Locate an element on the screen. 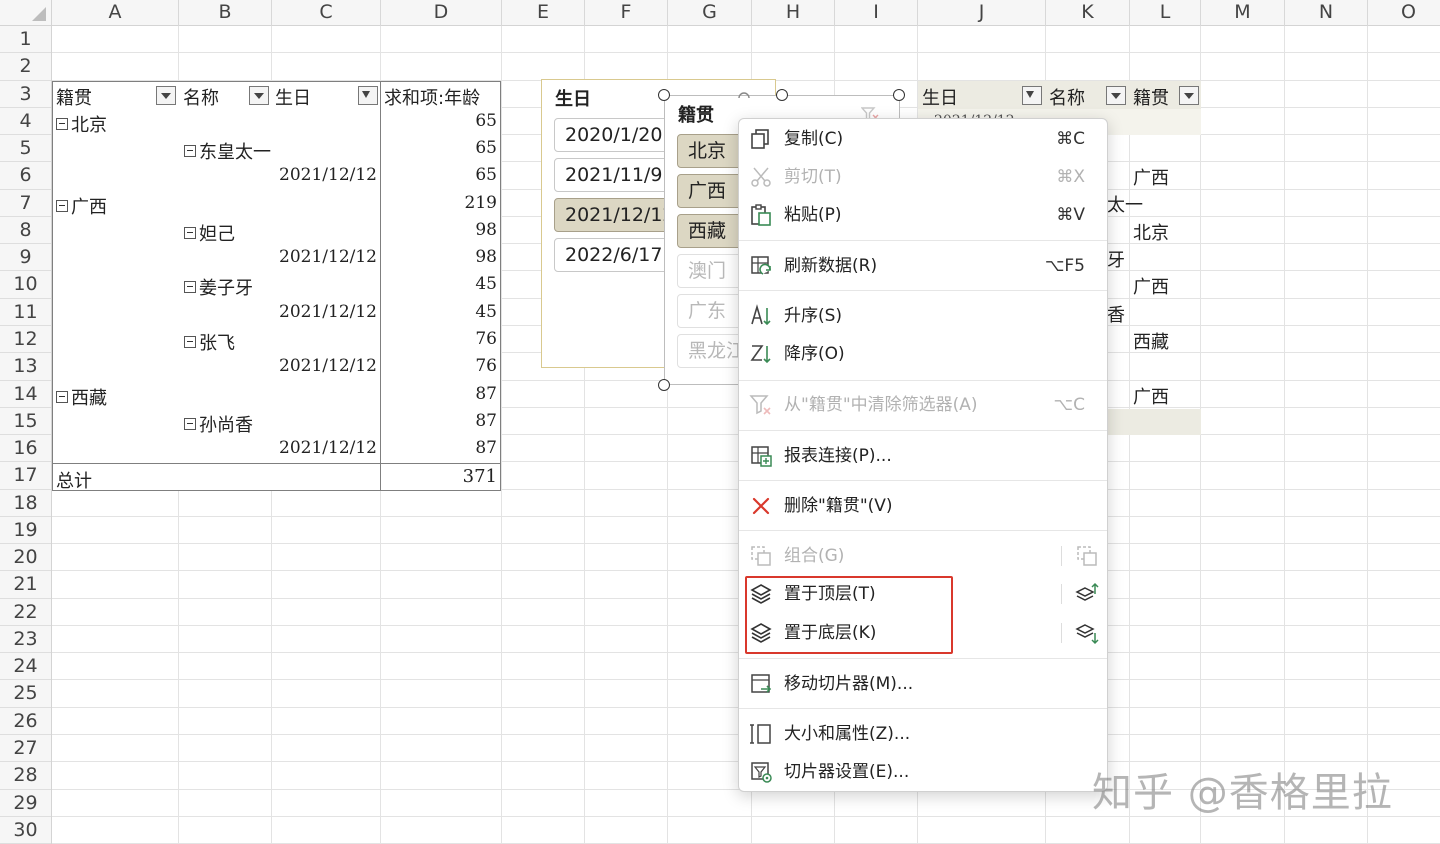 Image resolution: width=1440 pixels, height=844 pixels. resize-handle-top-right is located at coordinates (899, 95).